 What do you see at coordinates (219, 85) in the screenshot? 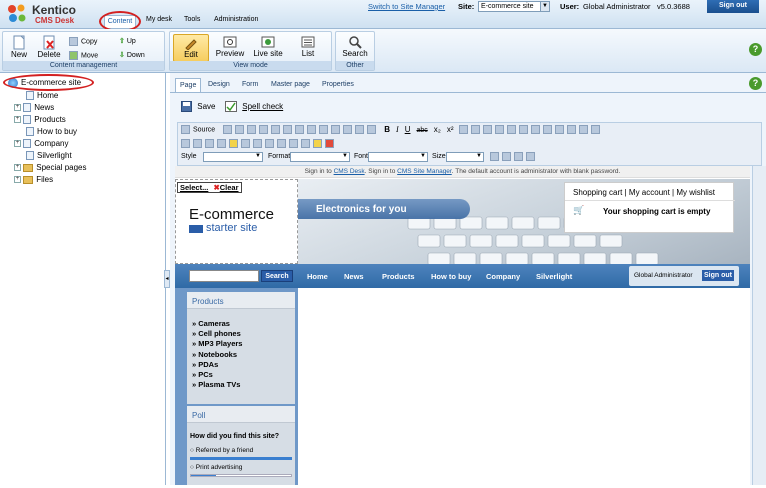
I see `tab-design: Design` at bounding box center [219, 85].